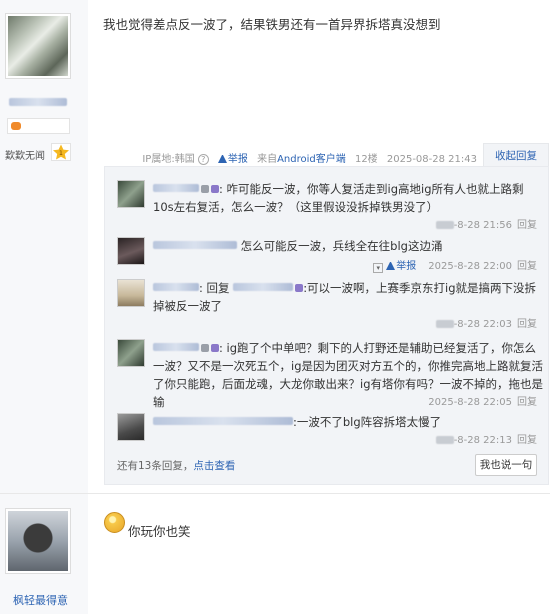 This screenshot has width=550, height=614. What do you see at coordinates (470, 266) in the screenshot?
I see `reply-datetime: 2025-8-28 22:00` at bounding box center [470, 266].